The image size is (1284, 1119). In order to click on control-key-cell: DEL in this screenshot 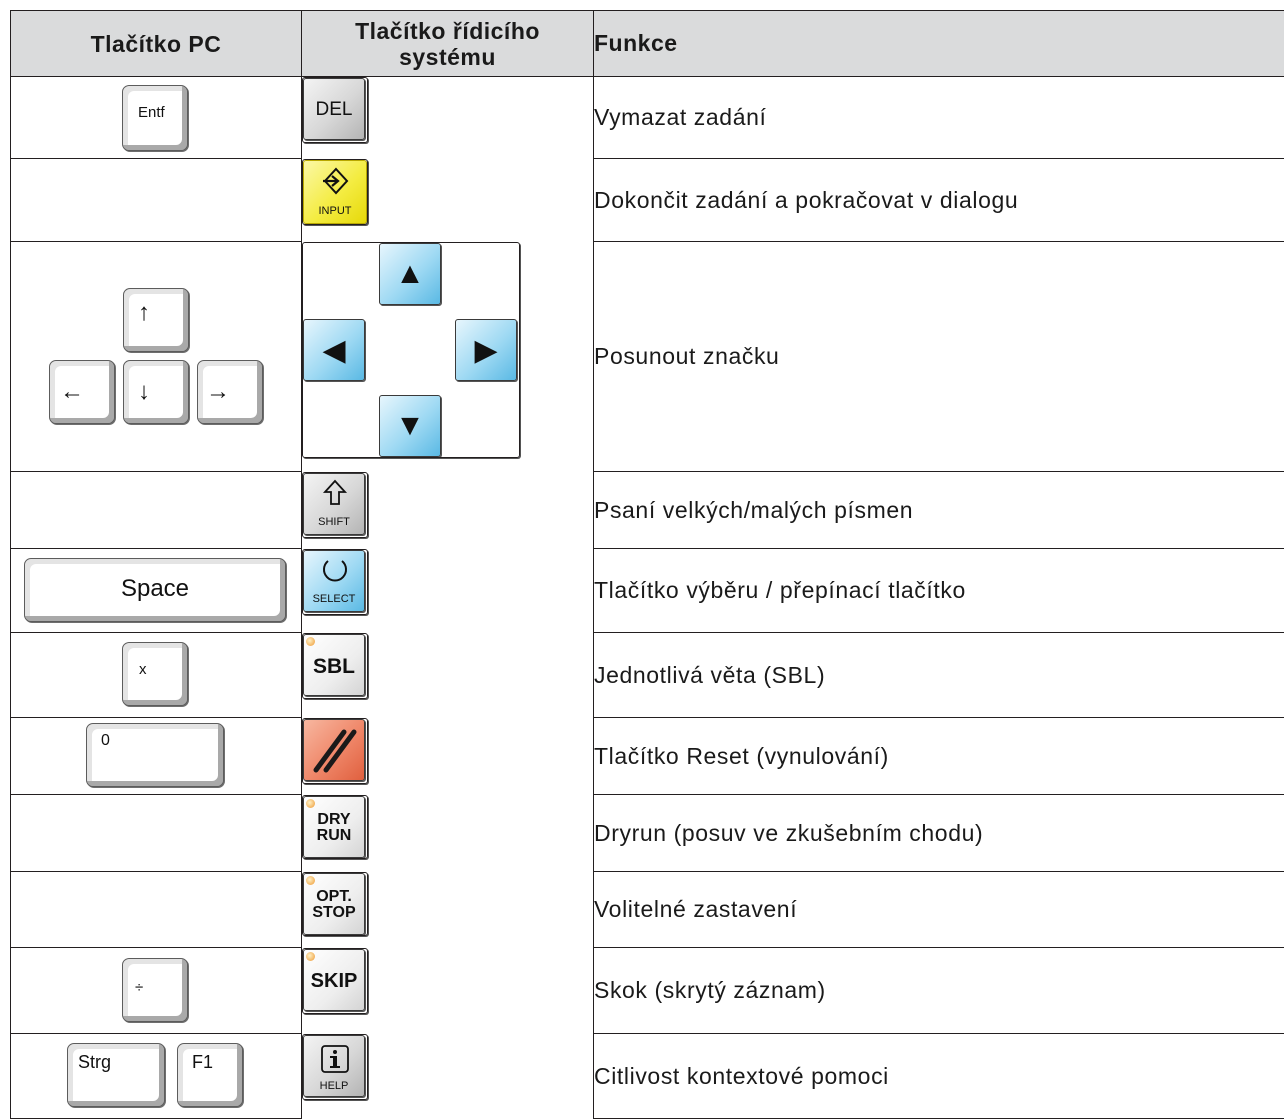, I will do `click(335, 110)`.